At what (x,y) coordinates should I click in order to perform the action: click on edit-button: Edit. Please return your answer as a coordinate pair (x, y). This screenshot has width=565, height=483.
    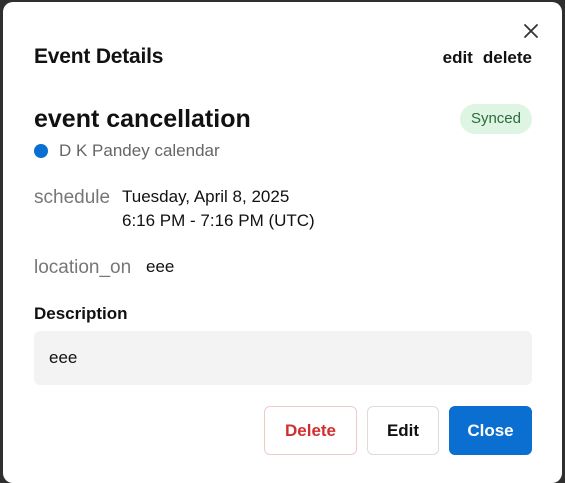
    Looking at the image, I should click on (403, 430).